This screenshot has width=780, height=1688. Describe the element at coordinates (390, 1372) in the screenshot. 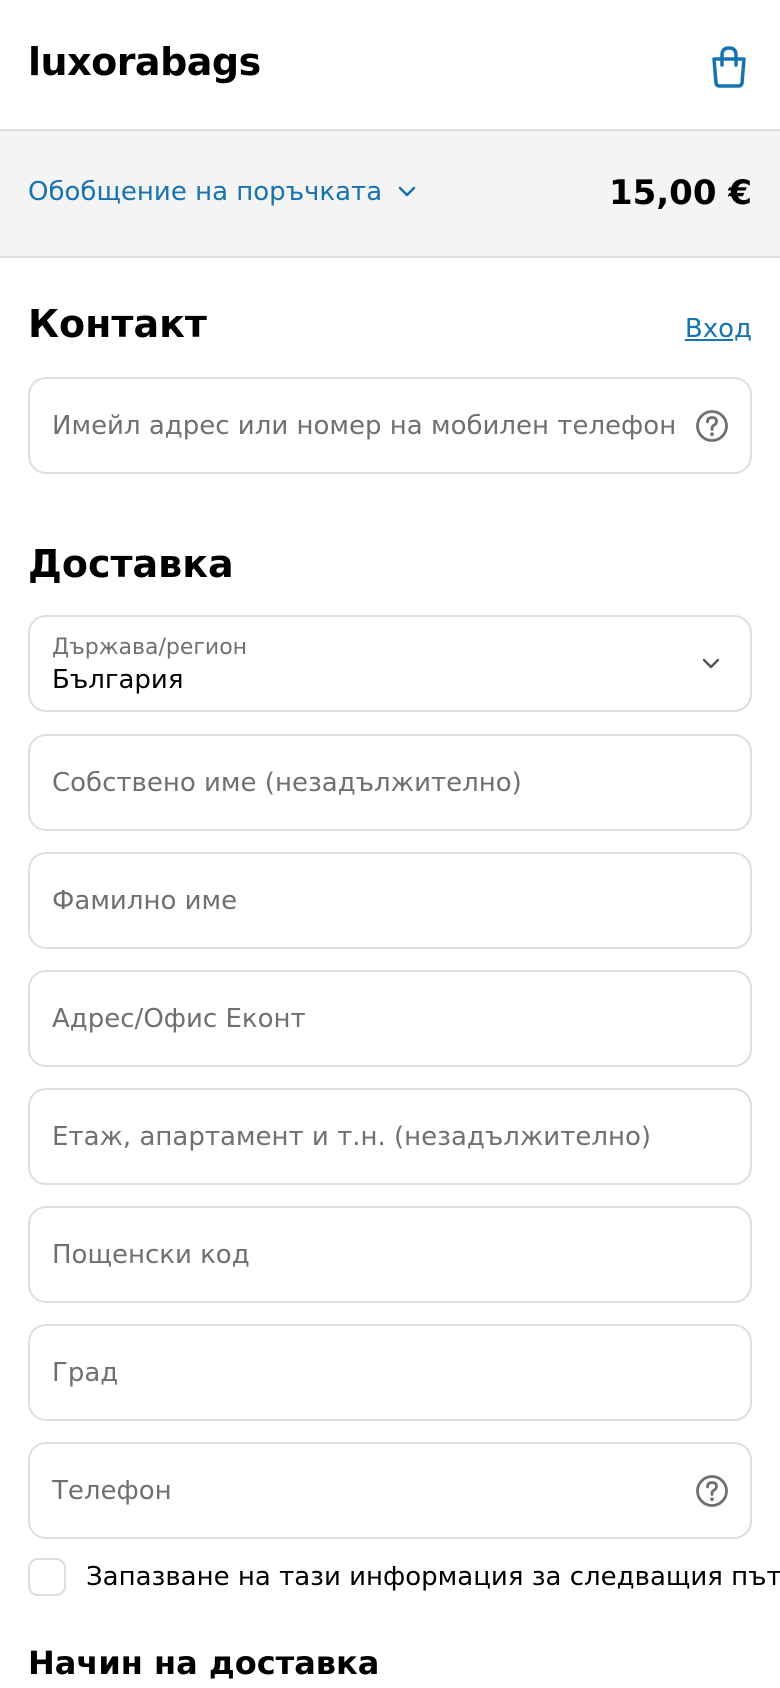

I see `city-field: Град` at that location.